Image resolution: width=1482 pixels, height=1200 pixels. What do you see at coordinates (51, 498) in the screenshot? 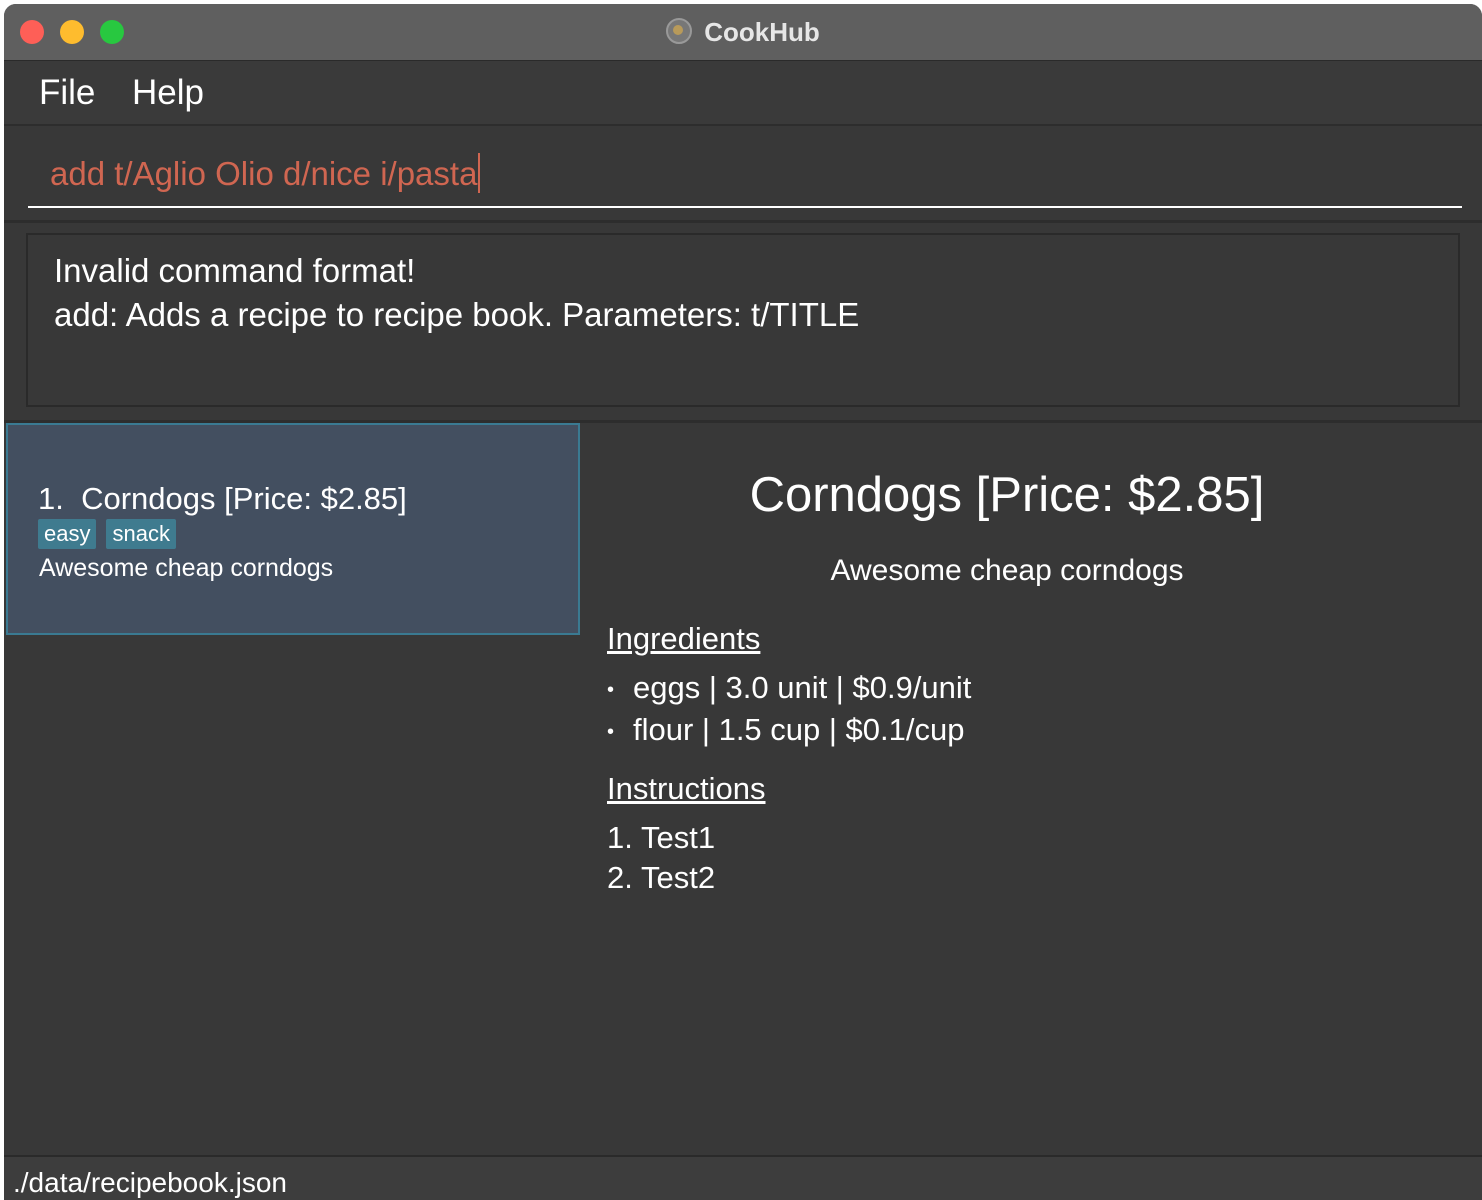
I see `recipe-card-index: 1.` at bounding box center [51, 498].